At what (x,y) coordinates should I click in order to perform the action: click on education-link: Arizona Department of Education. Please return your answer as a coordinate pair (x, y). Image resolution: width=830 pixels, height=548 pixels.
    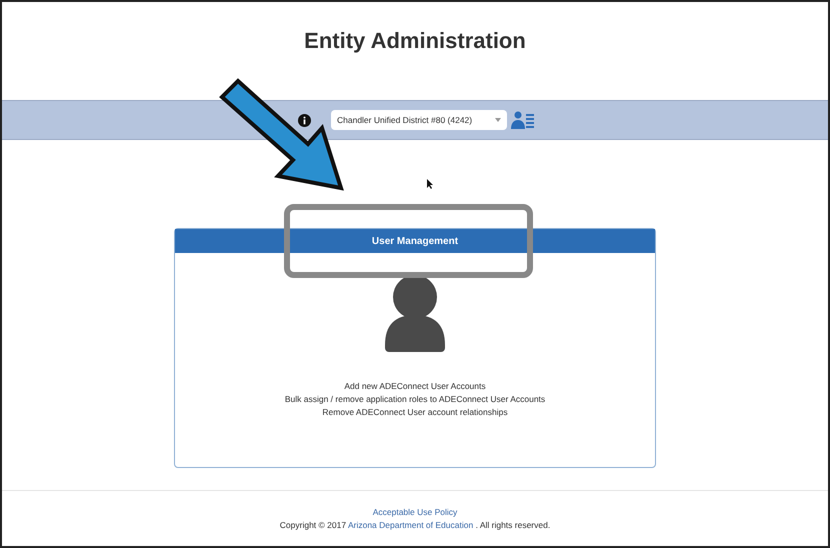
    Looking at the image, I should click on (411, 525).